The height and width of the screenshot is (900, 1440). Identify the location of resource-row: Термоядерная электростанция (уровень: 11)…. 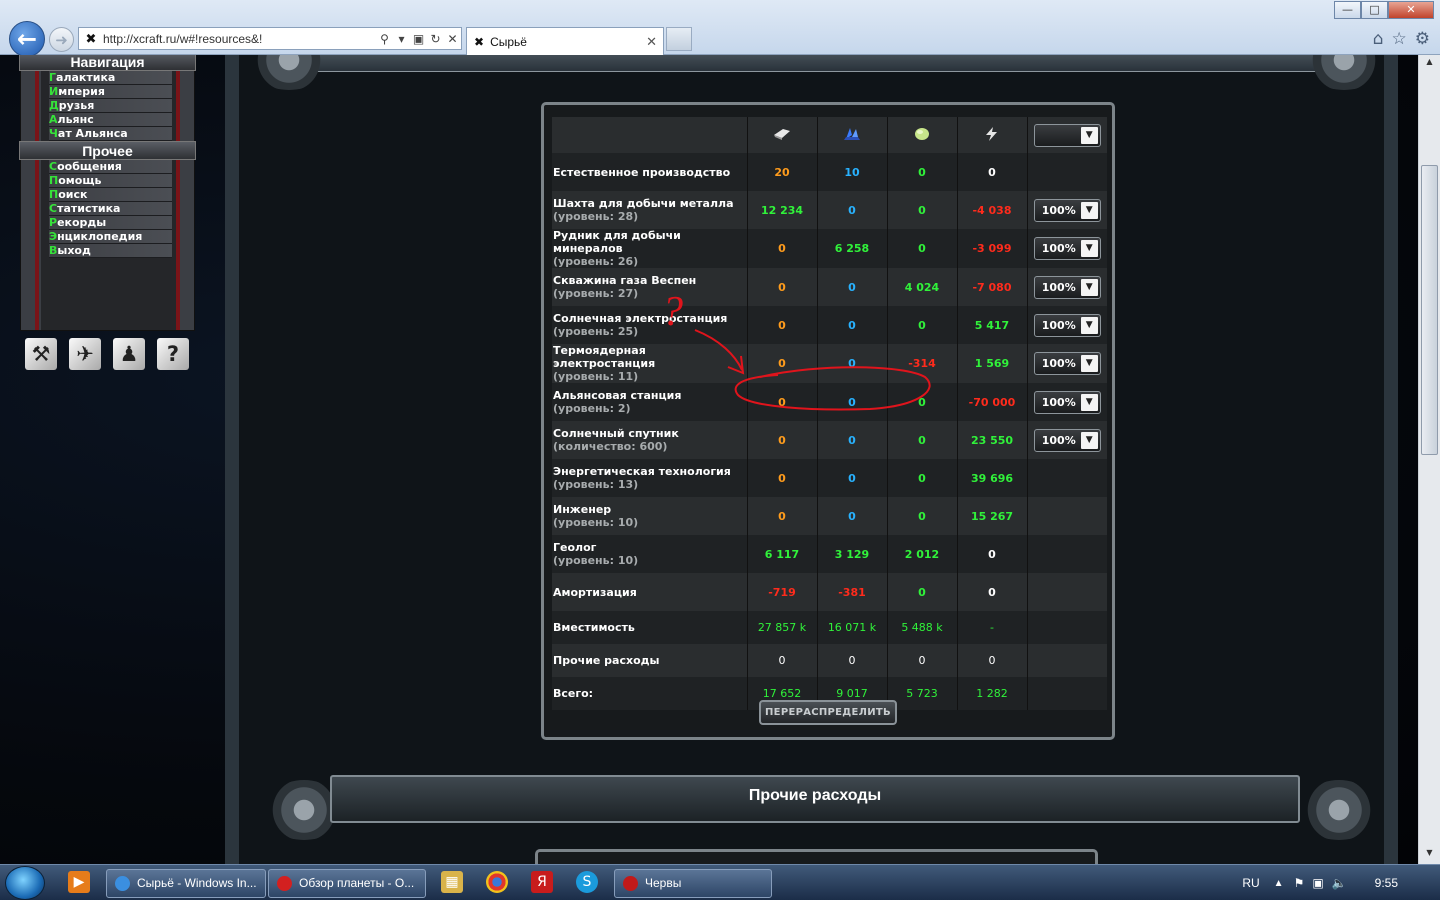
(829, 363).